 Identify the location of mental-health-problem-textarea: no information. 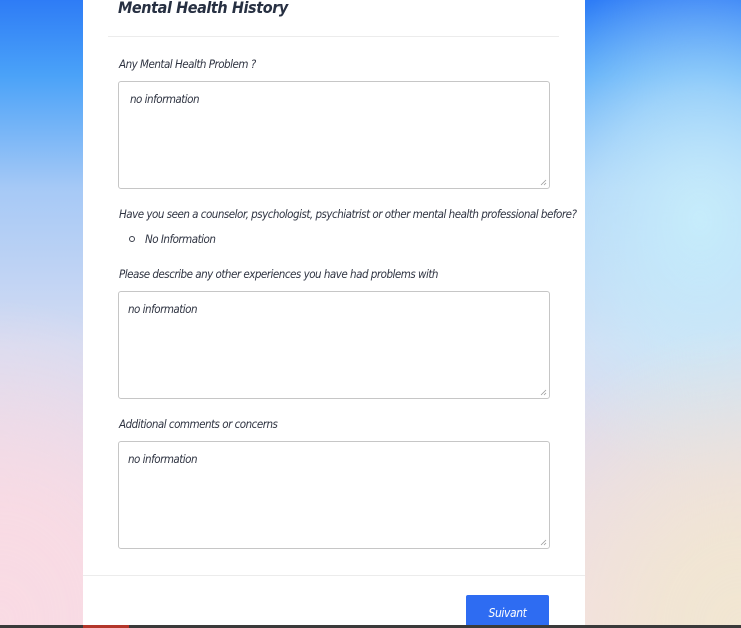
(334, 135).